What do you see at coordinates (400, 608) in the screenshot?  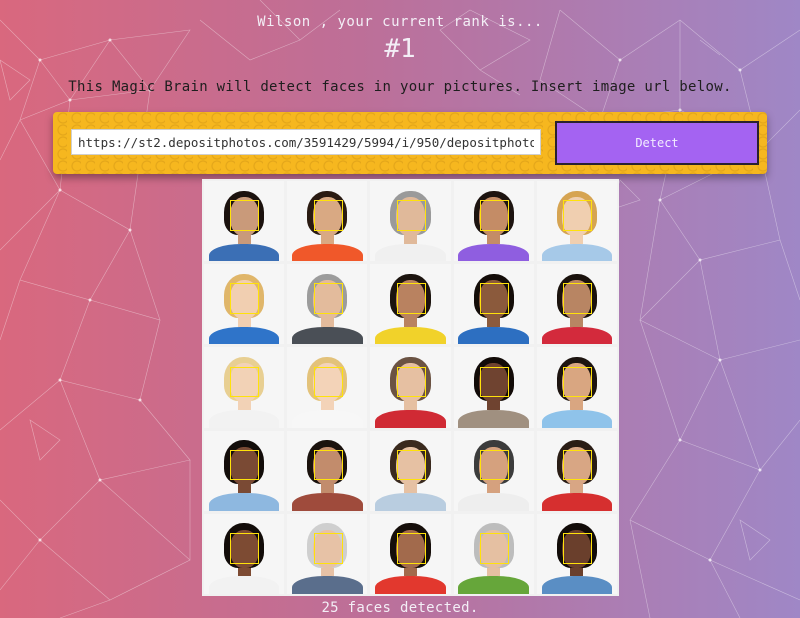 I see `face-count-label: 25 faces detected.` at bounding box center [400, 608].